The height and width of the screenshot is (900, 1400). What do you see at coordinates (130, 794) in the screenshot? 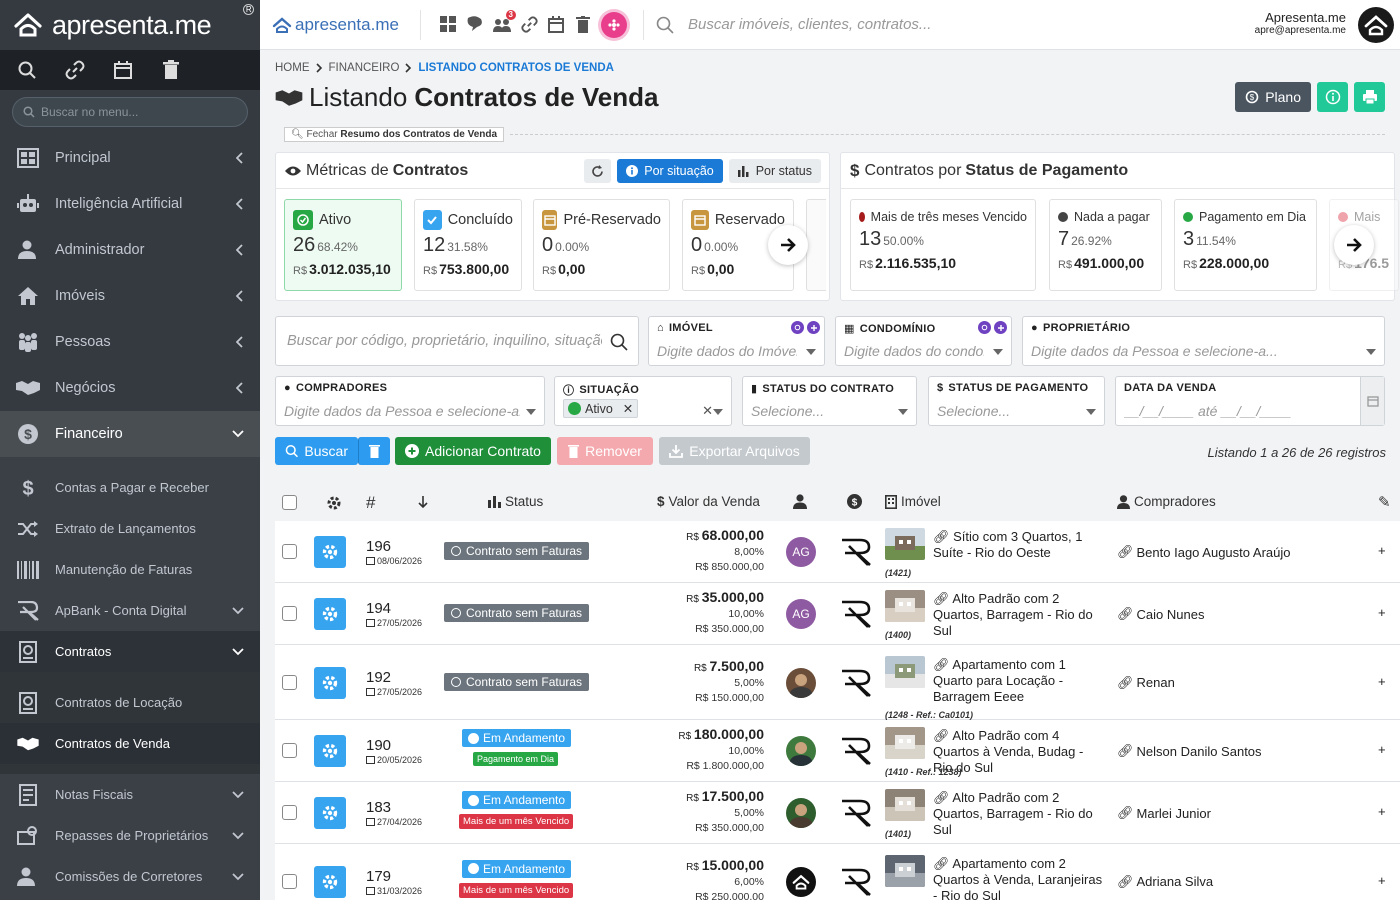
I see `sidebar-item-notas-fiscais: Notas Fiscais` at bounding box center [130, 794].